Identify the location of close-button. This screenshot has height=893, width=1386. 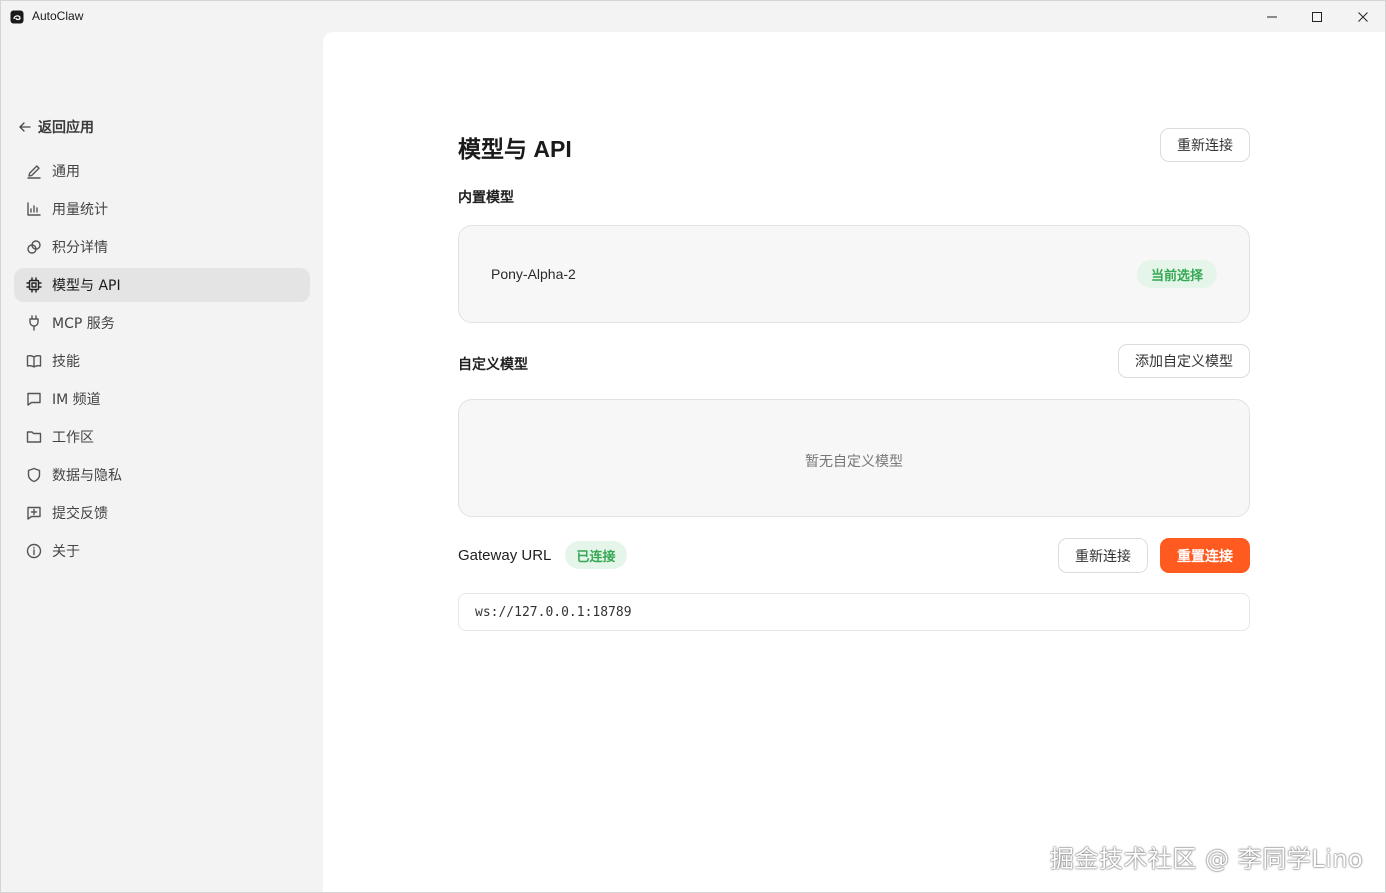
(1363, 16).